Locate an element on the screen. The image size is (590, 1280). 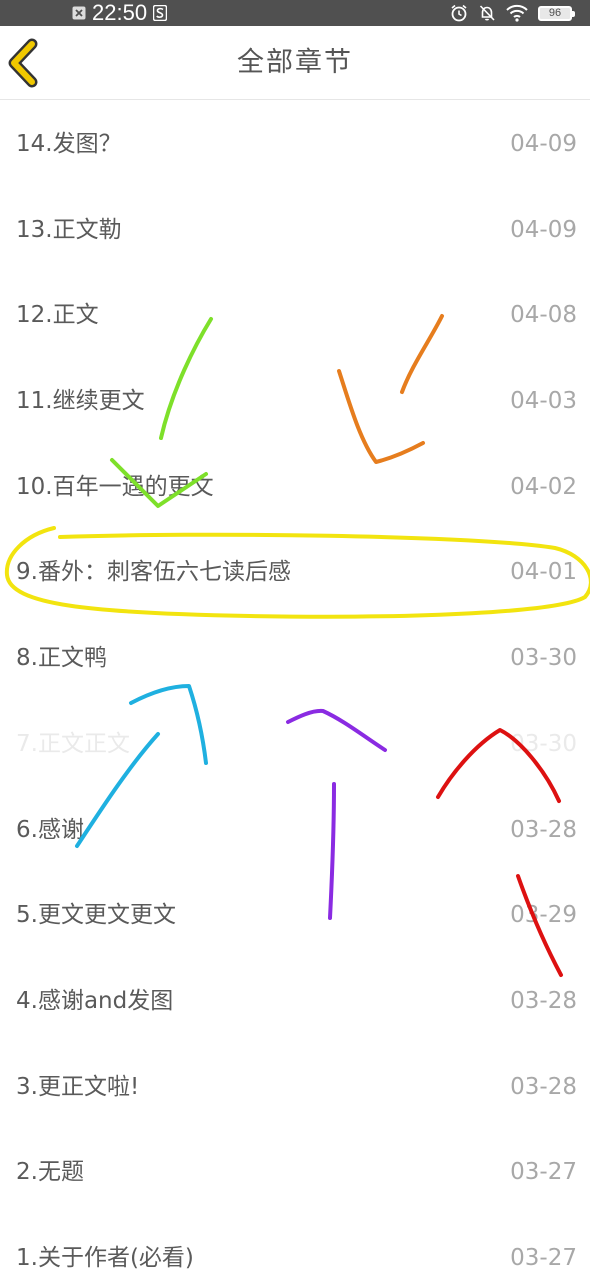
alarm-icon is located at coordinates (459, 13).